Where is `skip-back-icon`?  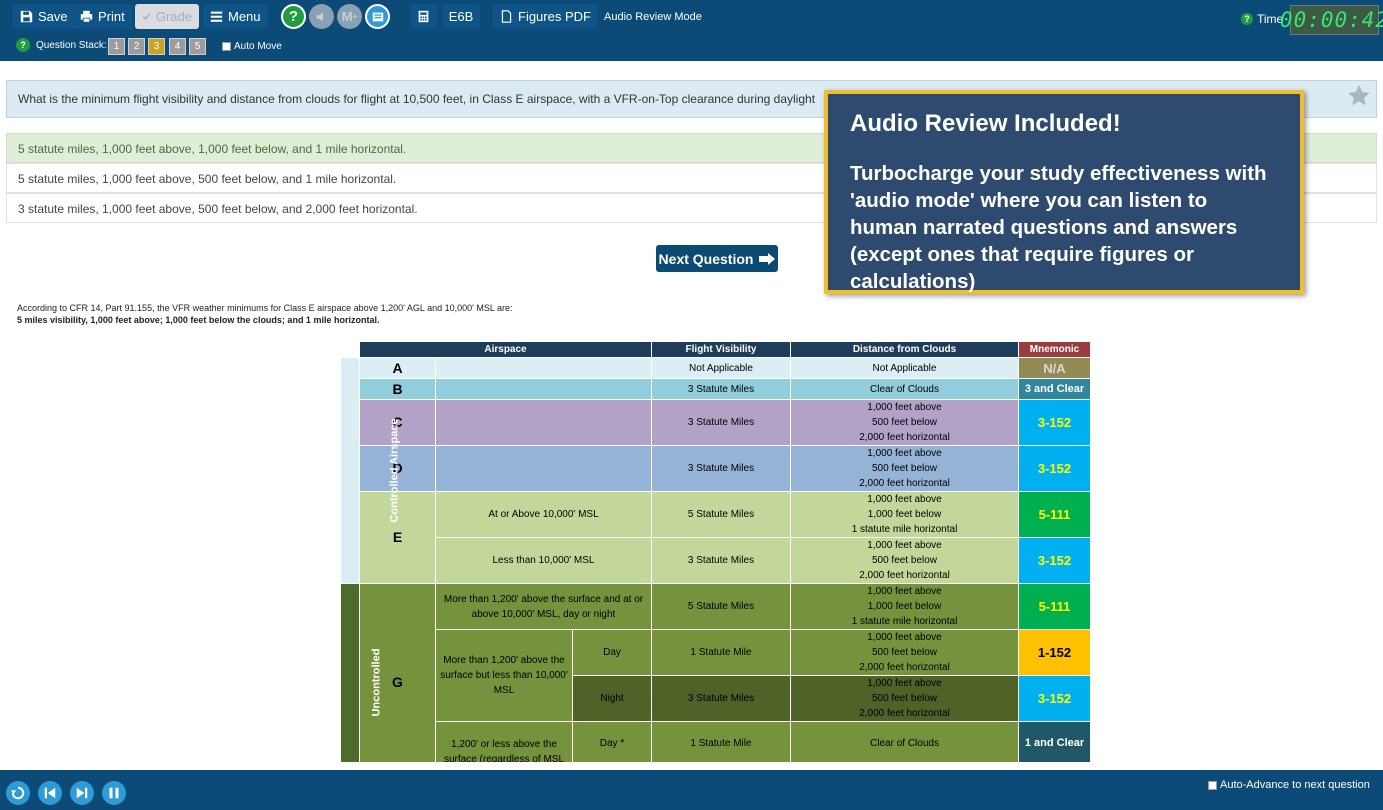 skip-back-icon is located at coordinates (50, 793).